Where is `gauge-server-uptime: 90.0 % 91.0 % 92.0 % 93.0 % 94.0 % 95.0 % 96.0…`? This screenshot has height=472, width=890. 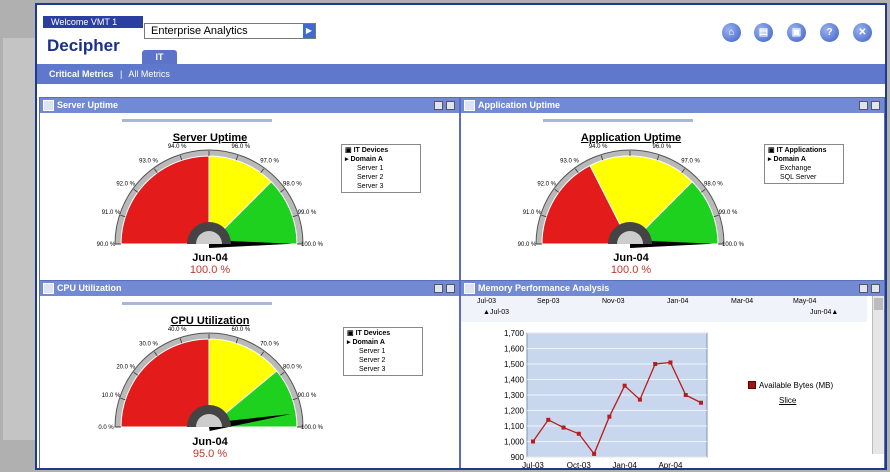
gauge-server-uptime: 90.0 % 91.0 % 92.0 % 93.0 % 94.0 % 95.0 % 96.0… is located at coordinates (210, 195).